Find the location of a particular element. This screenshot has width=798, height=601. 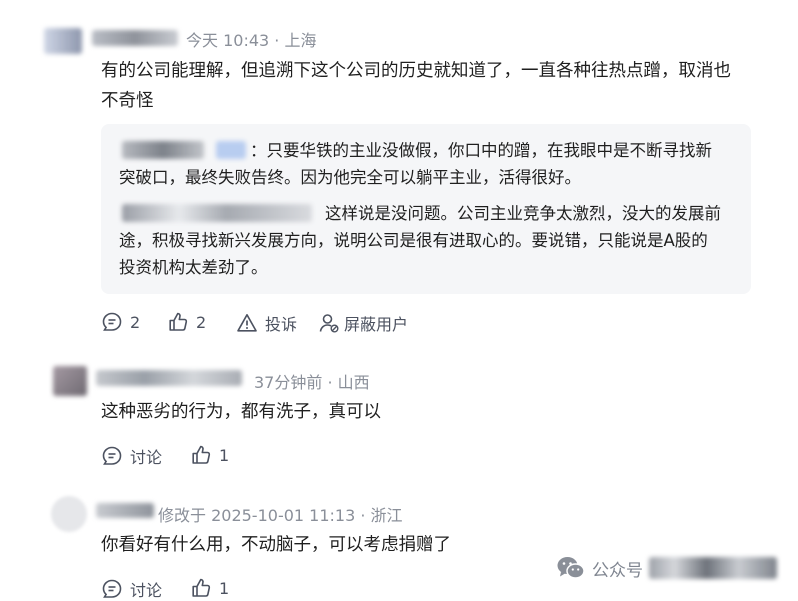

report-label: 投诉 is located at coordinates (281, 324).